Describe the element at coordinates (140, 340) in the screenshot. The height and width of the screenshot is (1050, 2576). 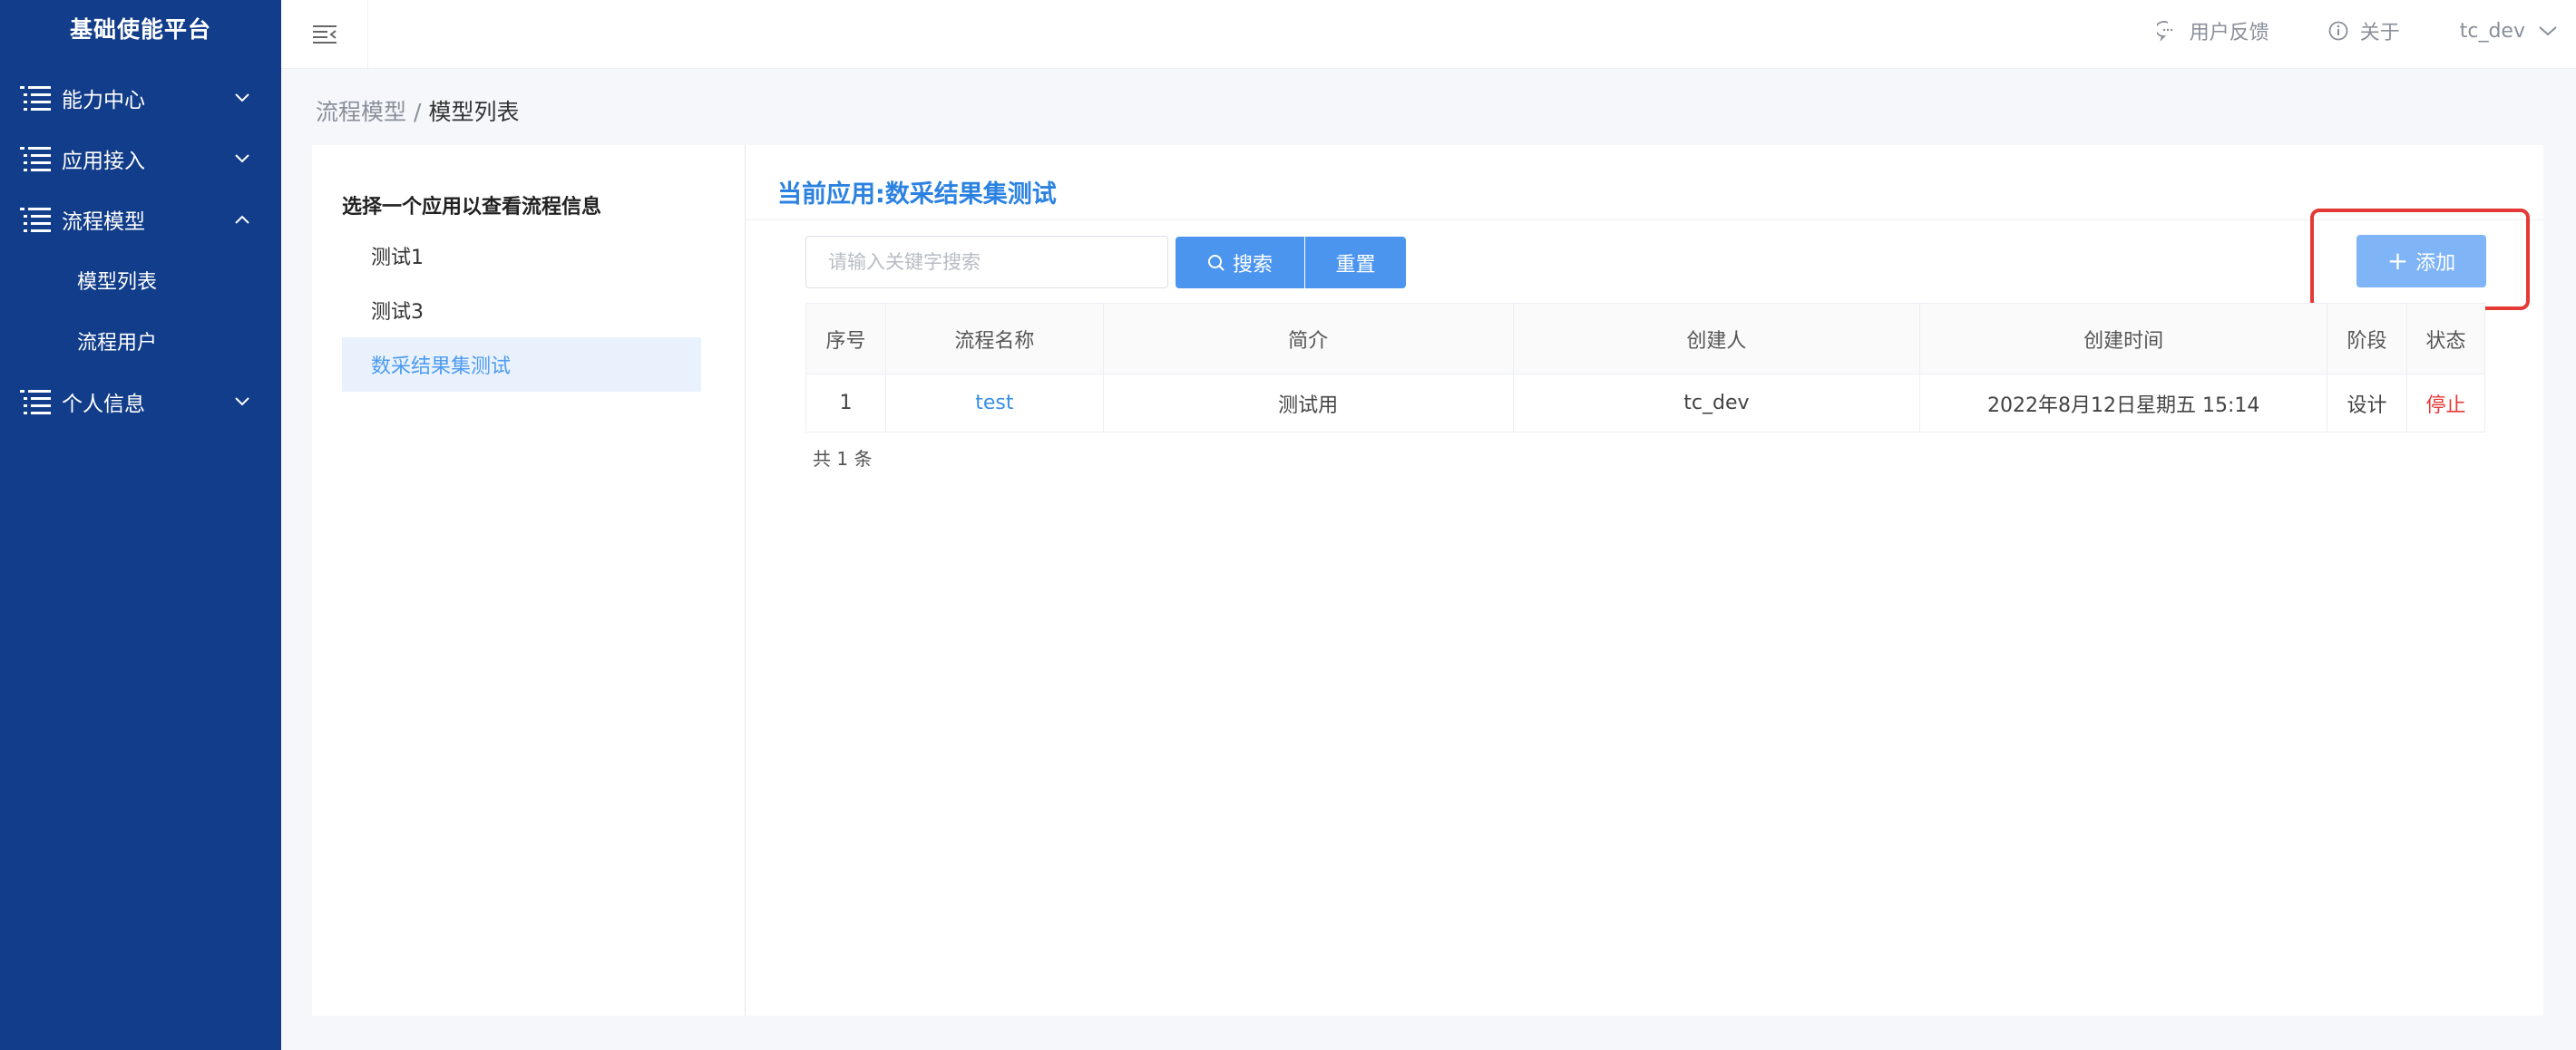
I see `sidebar-subitem-process-users: 流程用户` at that location.